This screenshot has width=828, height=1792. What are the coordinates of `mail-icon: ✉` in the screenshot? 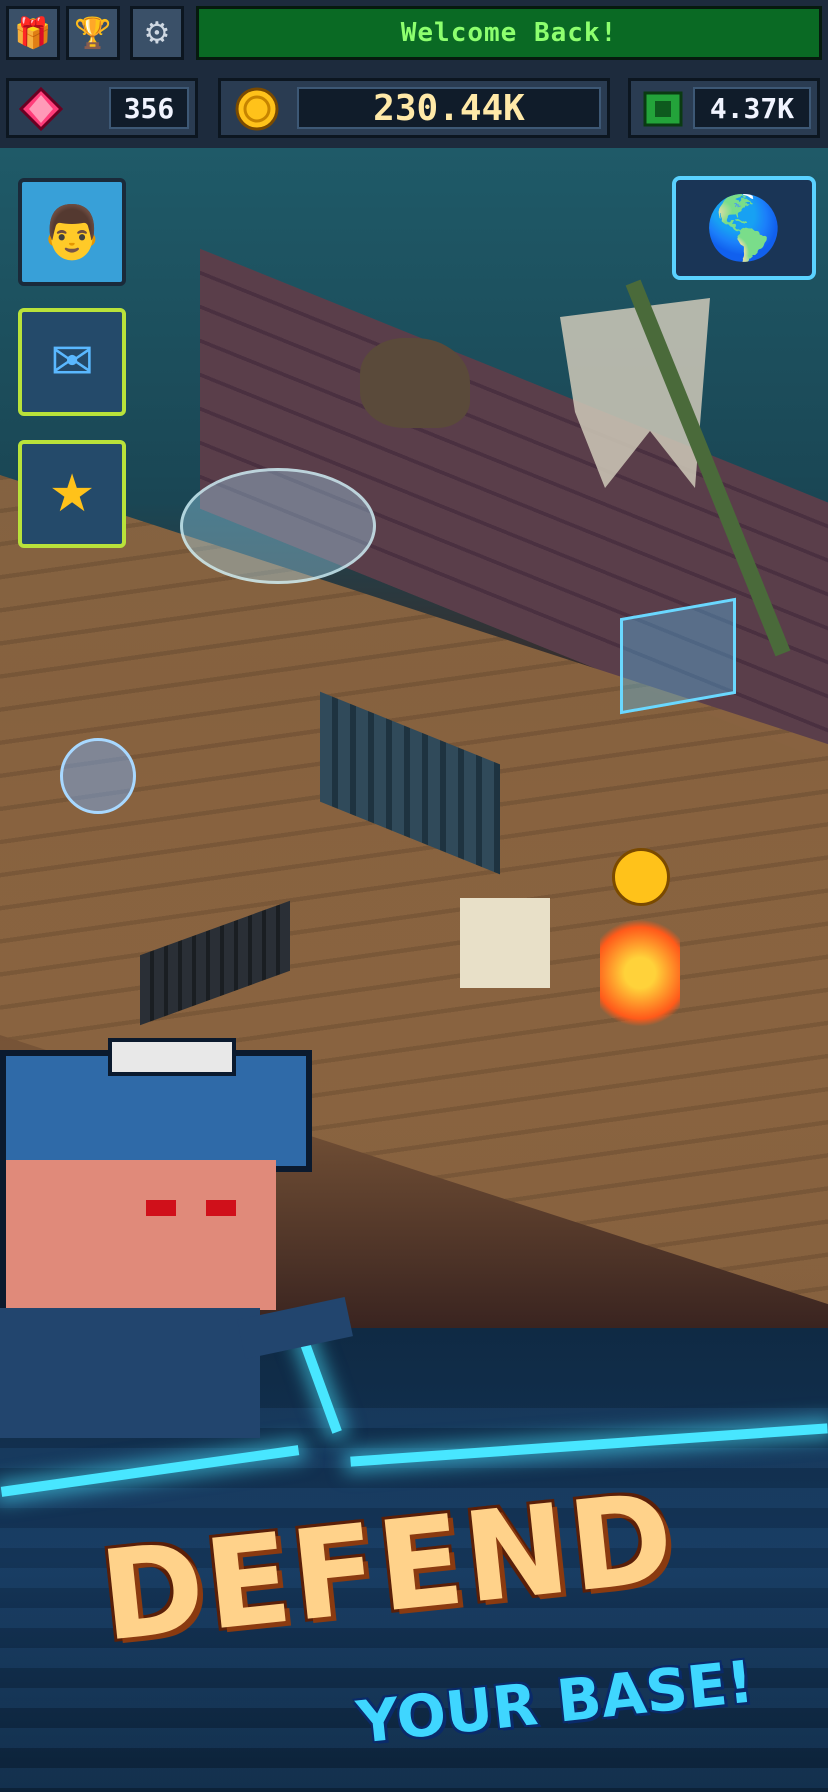 It's located at (72, 362).